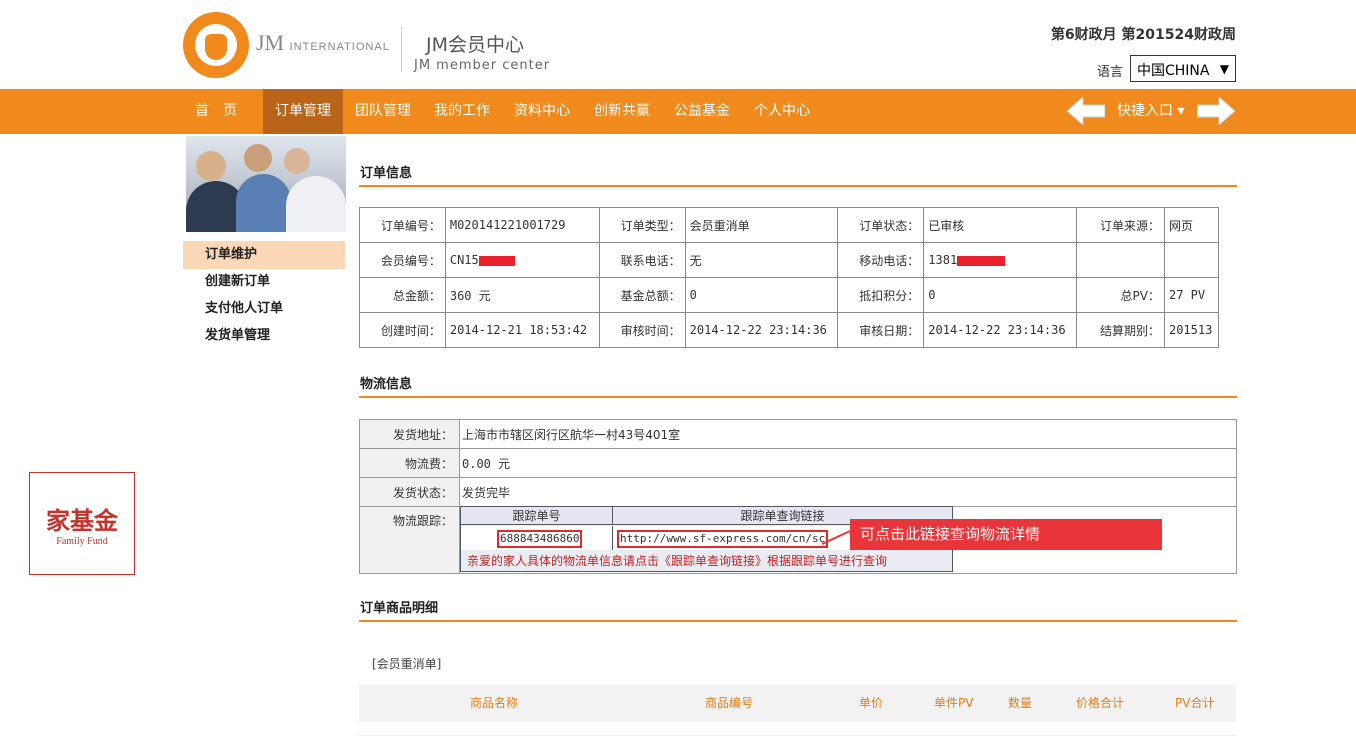 The image size is (1356, 736). What do you see at coordinates (782, 111) in the screenshot?
I see `nav-personal-center: 个人中心` at bounding box center [782, 111].